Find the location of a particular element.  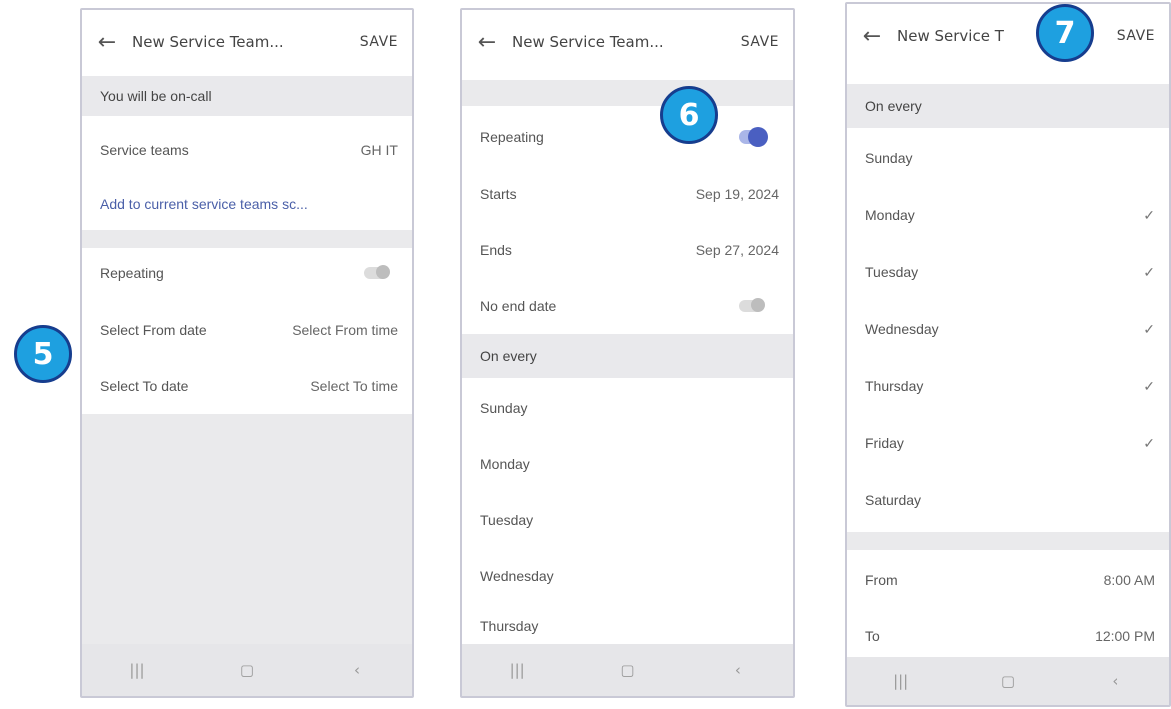

ends-label: Ends is located at coordinates (496, 250).